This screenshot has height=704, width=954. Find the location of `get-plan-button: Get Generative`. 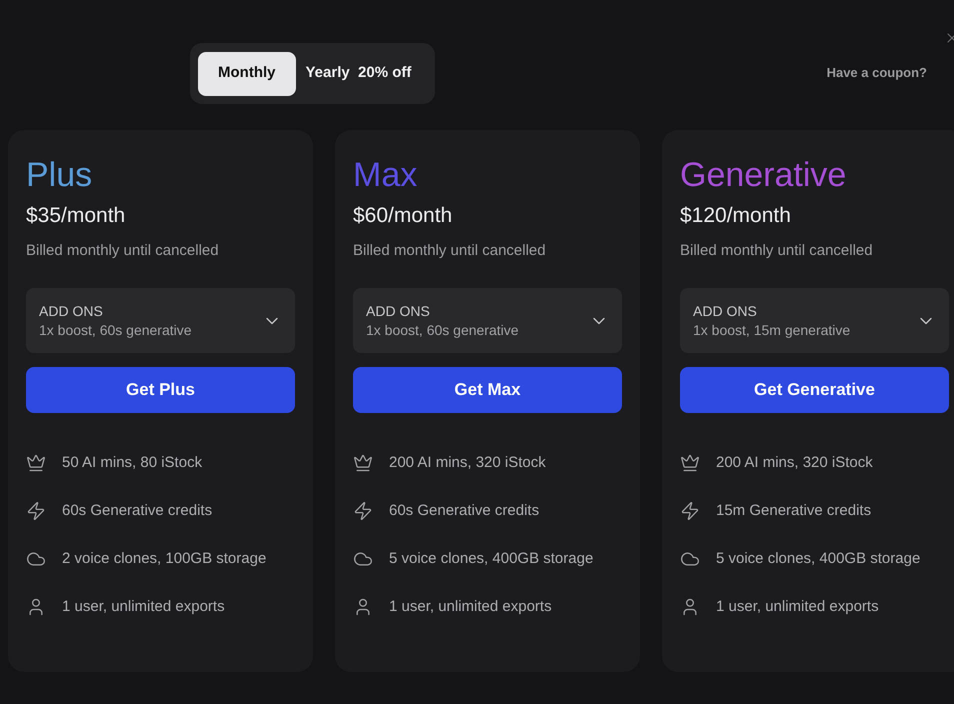

get-plan-button: Get Generative is located at coordinates (814, 390).